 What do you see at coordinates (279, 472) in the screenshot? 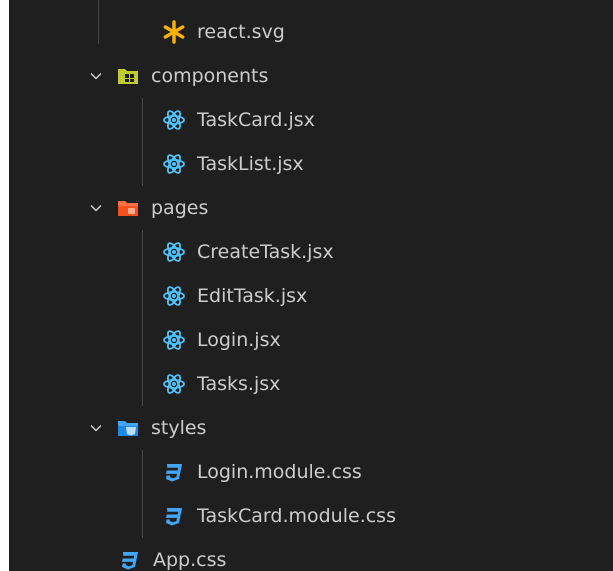
I see `tree-item-label: Login.module.css` at bounding box center [279, 472].